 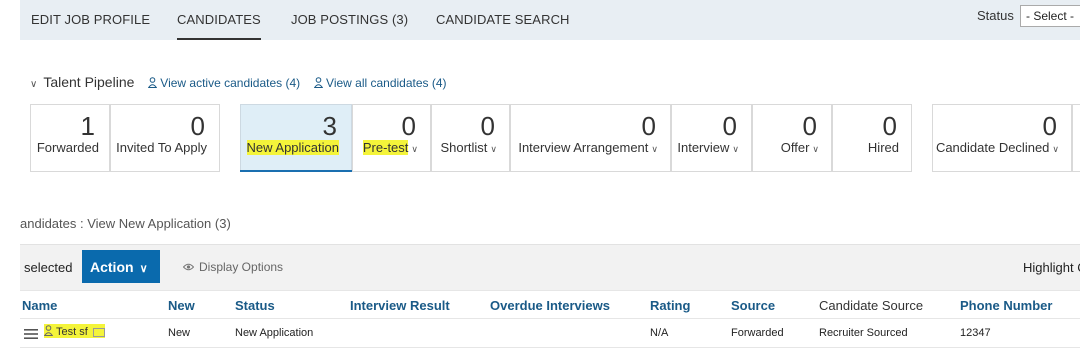 I want to click on display-options-link: Display Options, so click(x=233, y=267).